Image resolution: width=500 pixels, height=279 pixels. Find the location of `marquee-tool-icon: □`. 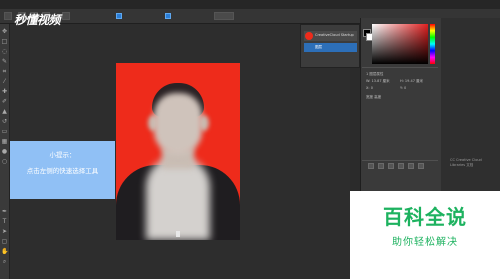

marquee-tool-icon: □ is located at coordinates (4, 41).